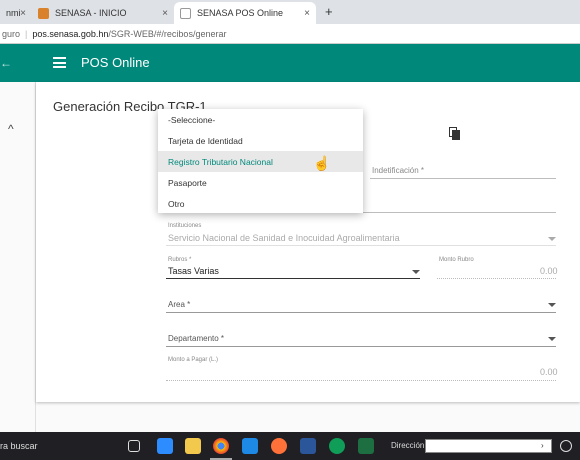  Describe the element at coordinates (566, 446) in the screenshot. I see `system-tray-icon` at that location.